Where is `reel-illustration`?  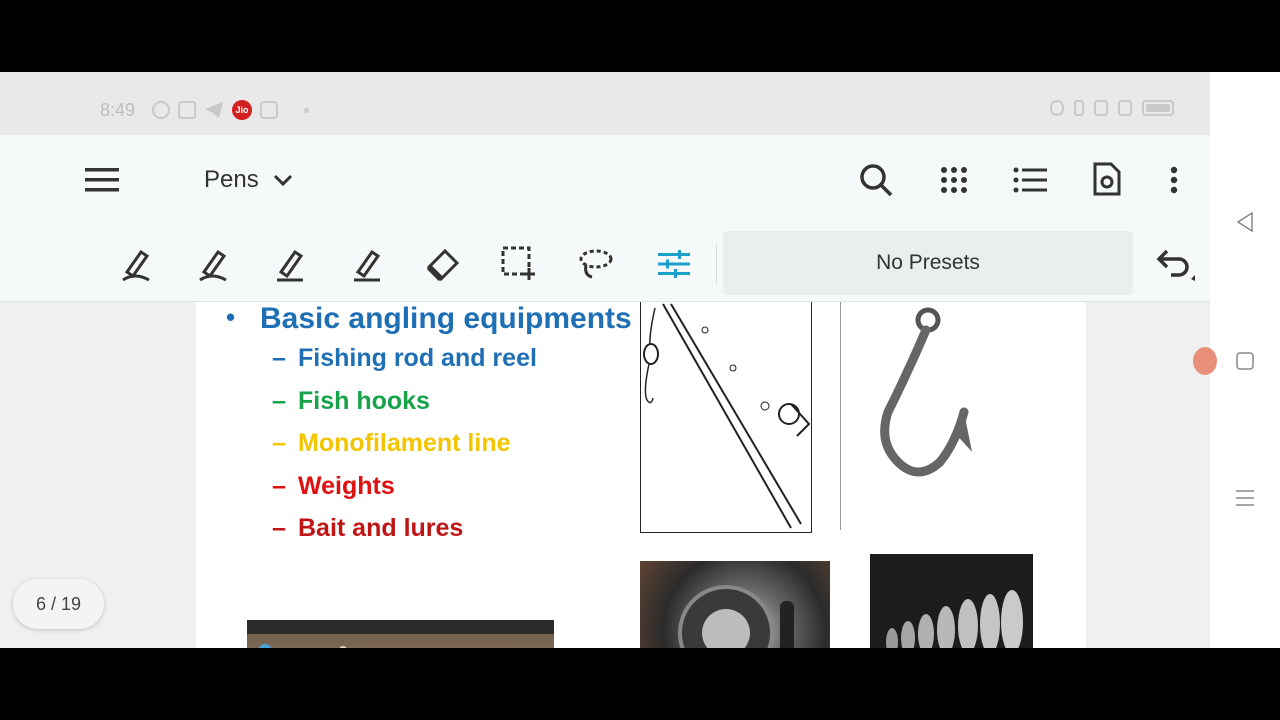
reel-illustration is located at coordinates (736, 616).